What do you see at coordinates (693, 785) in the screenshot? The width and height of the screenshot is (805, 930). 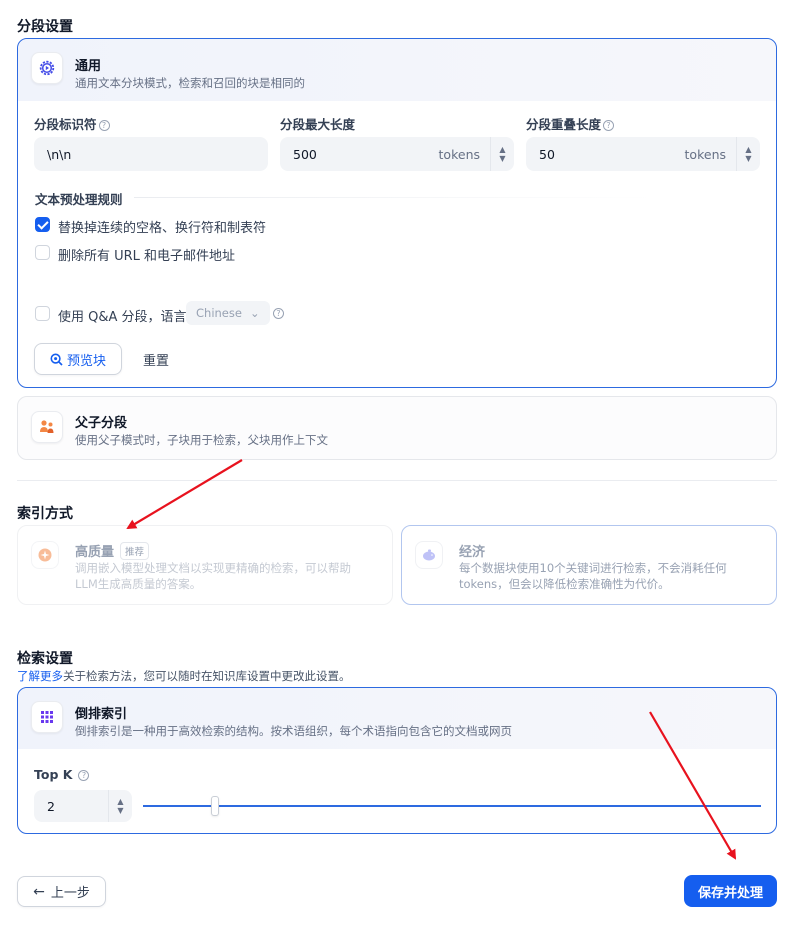 I see `arrow-to-save-button` at bounding box center [693, 785].